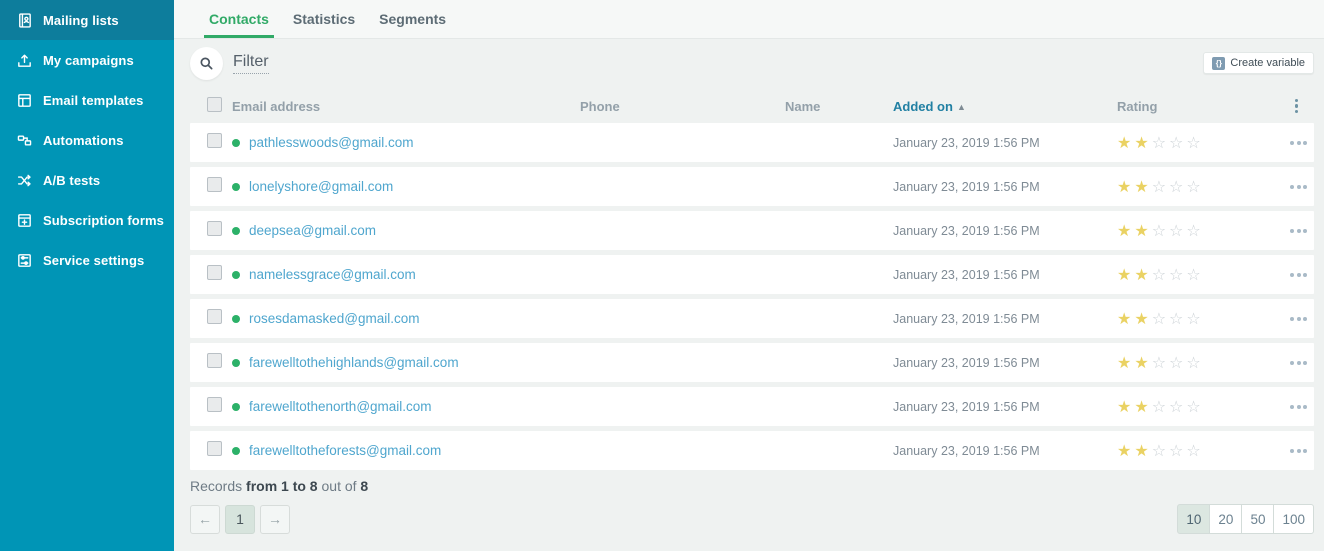 The height and width of the screenshot is (551, 1324). I want to click on tab-bar: Contacts Statistics Segments, so click(749, 19).